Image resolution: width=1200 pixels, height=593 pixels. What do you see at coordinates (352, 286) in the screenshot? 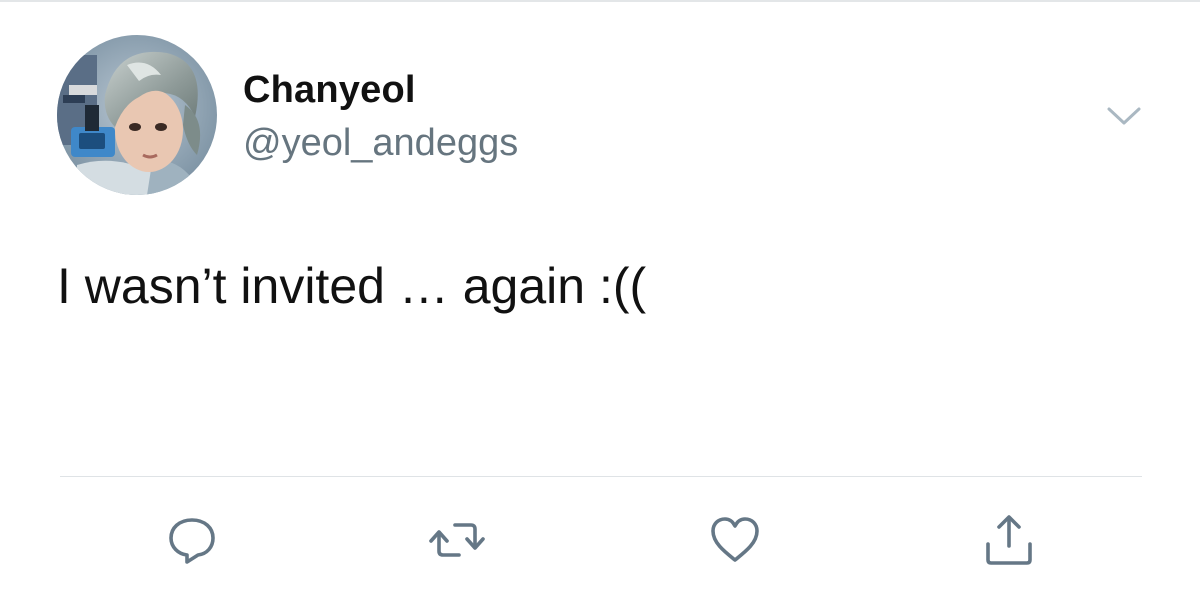
I see `tweet-text: I wasn’t invited … again :((` at bounding box center [352, 286].